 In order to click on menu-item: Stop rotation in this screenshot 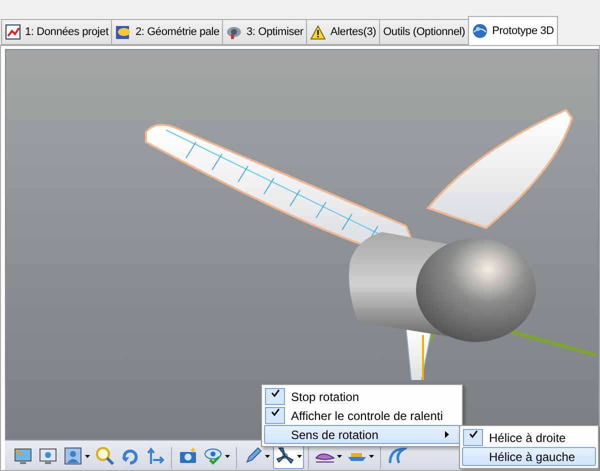, I will do `click(362, 396)`.